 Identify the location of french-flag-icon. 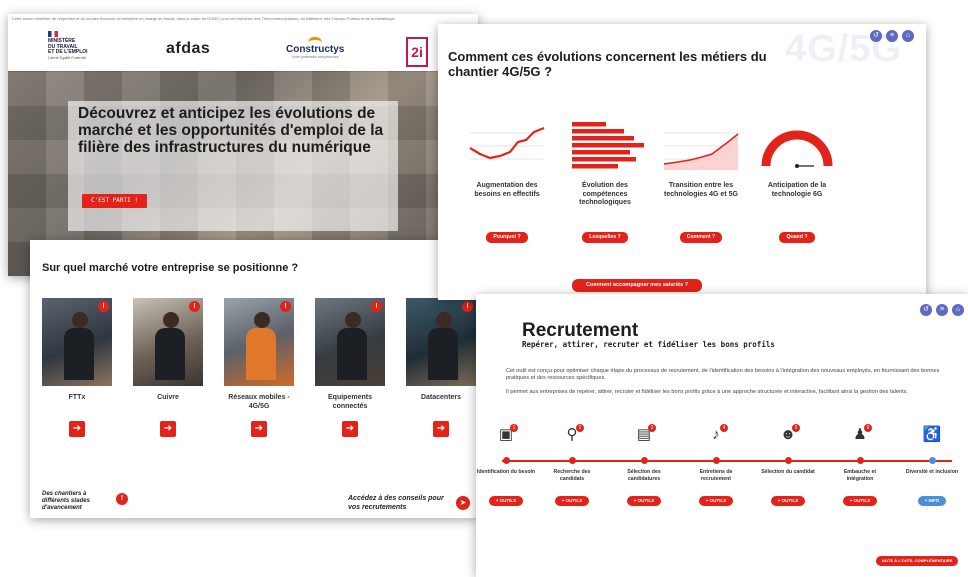
(53, 34).